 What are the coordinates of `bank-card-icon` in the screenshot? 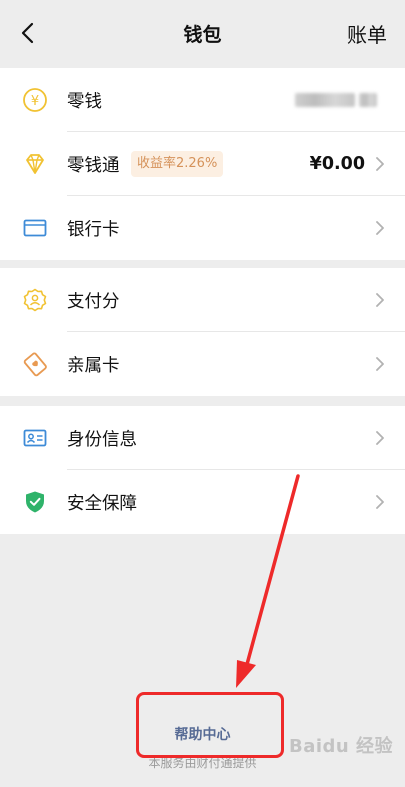 It's located at (35, 228).